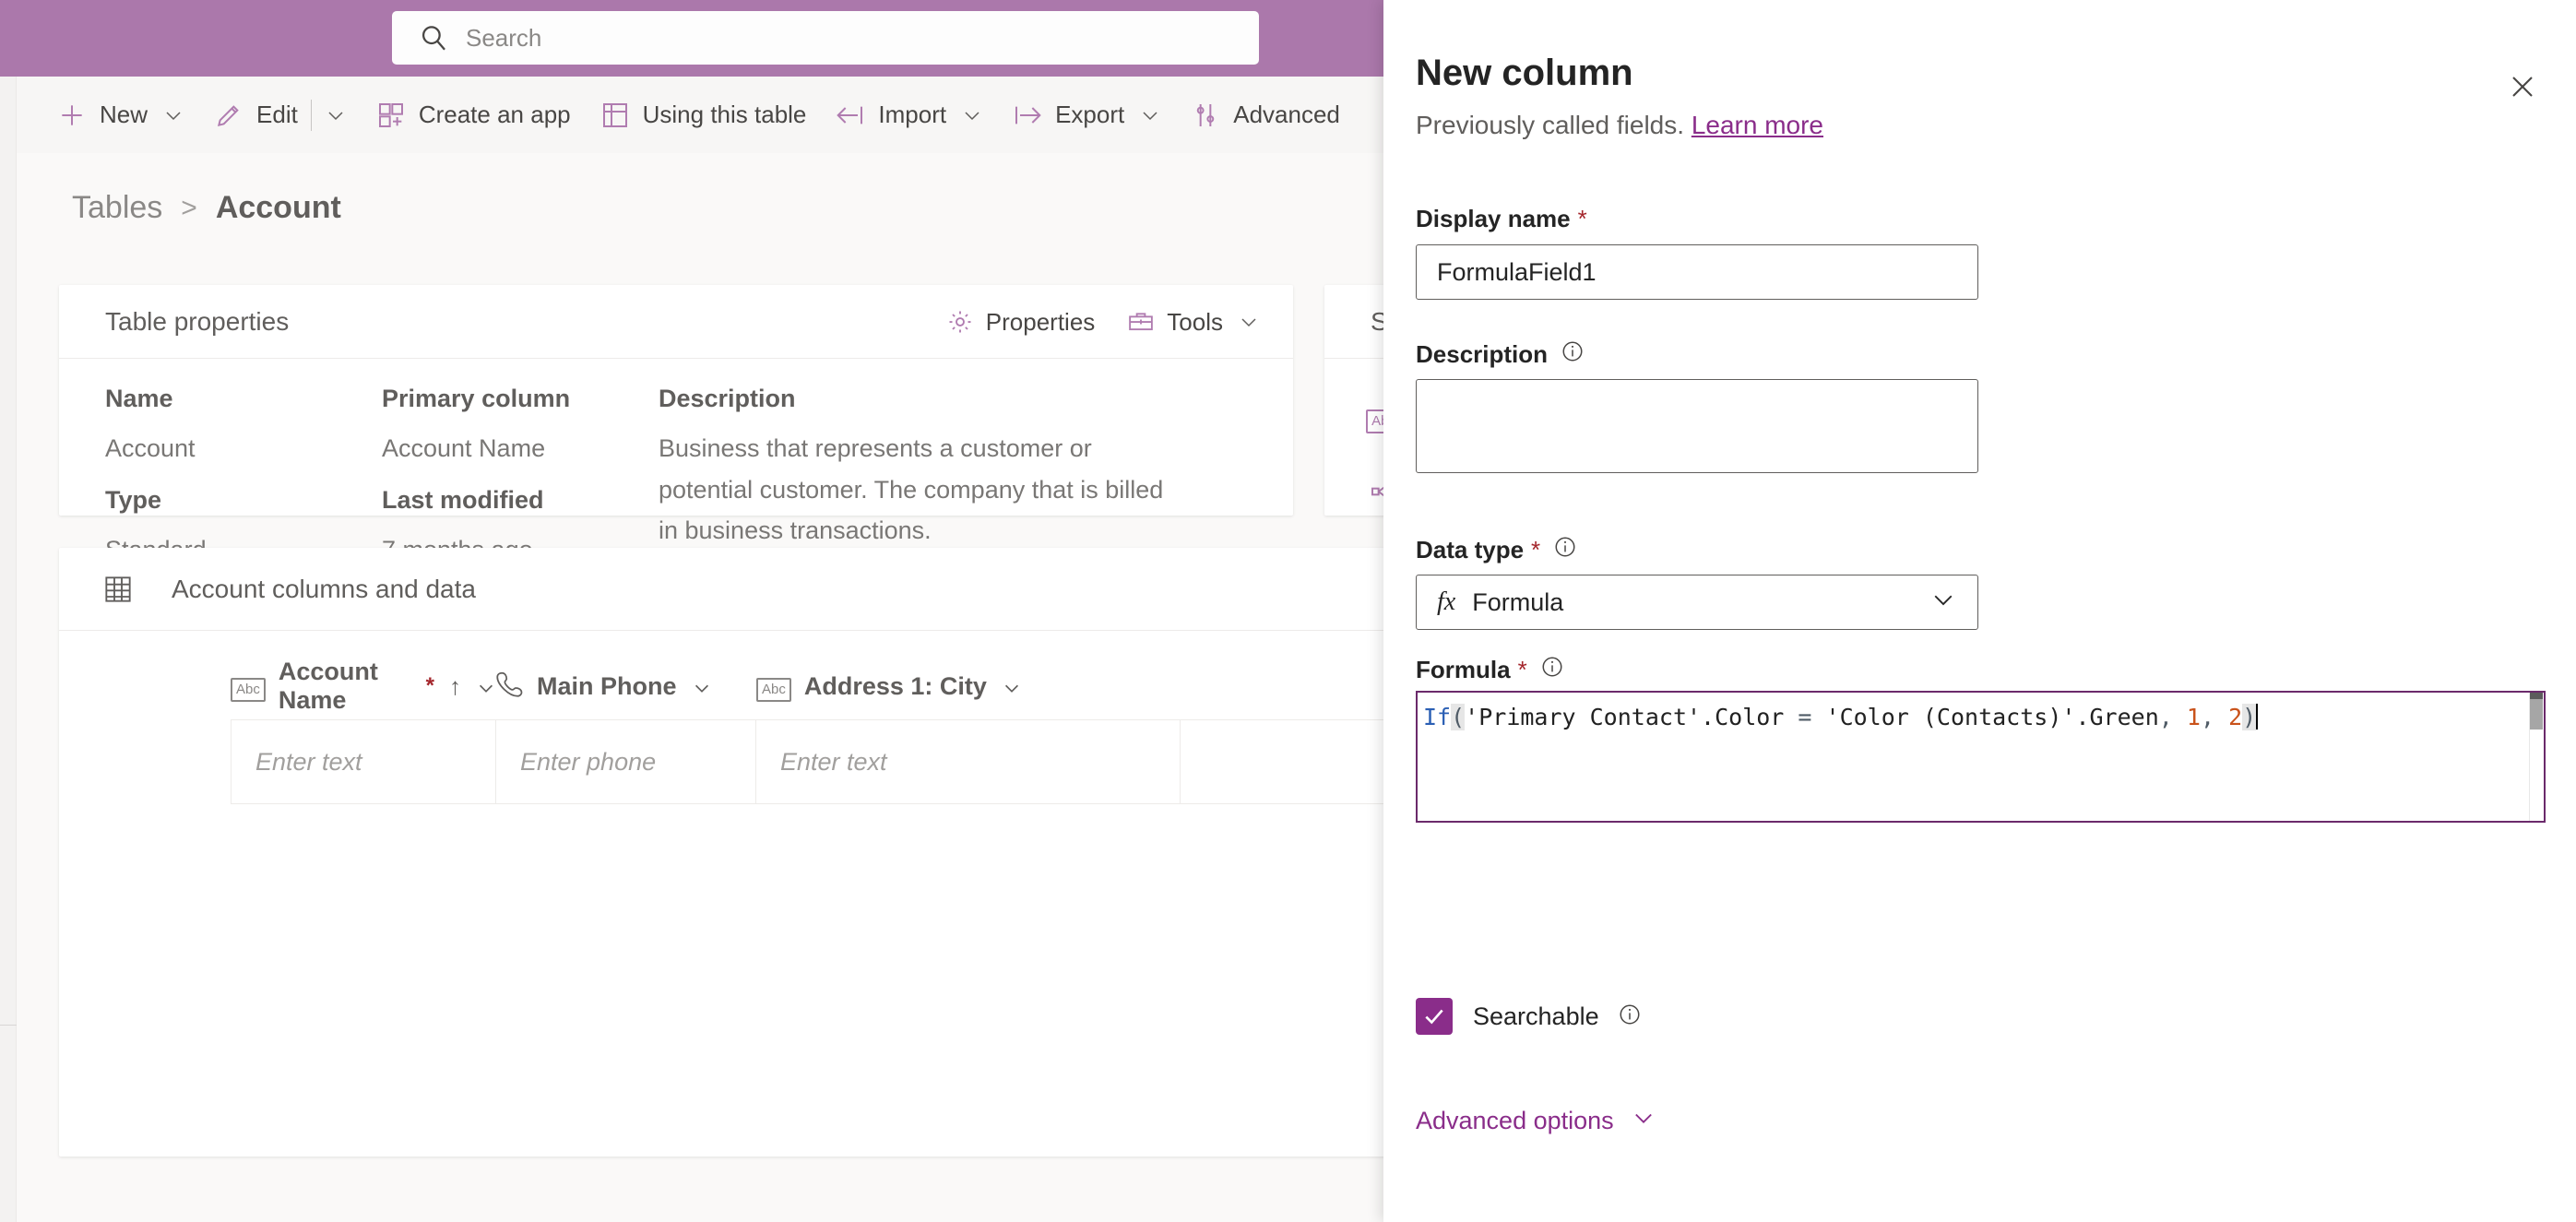 The image size is (2576, 1222). I want to click on cell-address1-city-placeholder: Enter text, so click(833, 762).